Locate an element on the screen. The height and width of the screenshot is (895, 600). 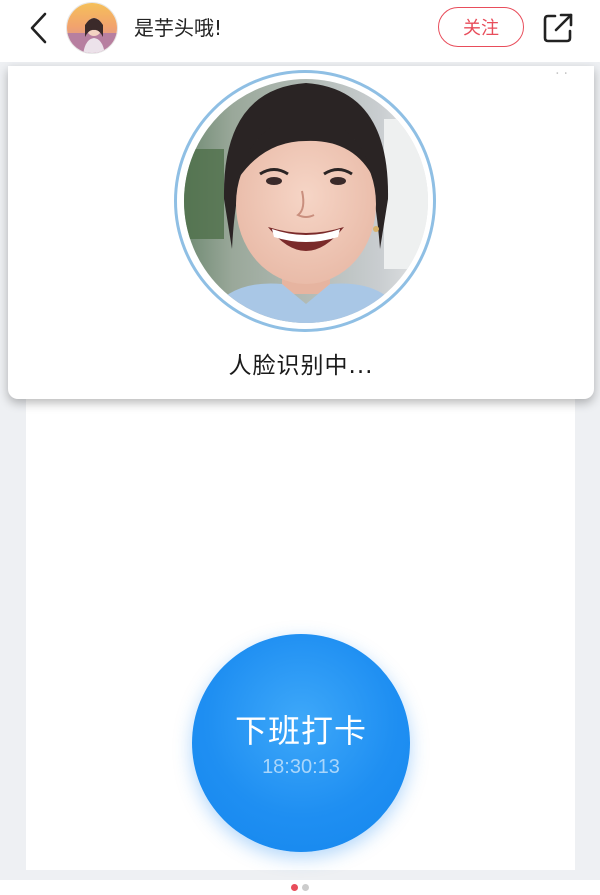
face-photo is located at coordinates (306, 201).